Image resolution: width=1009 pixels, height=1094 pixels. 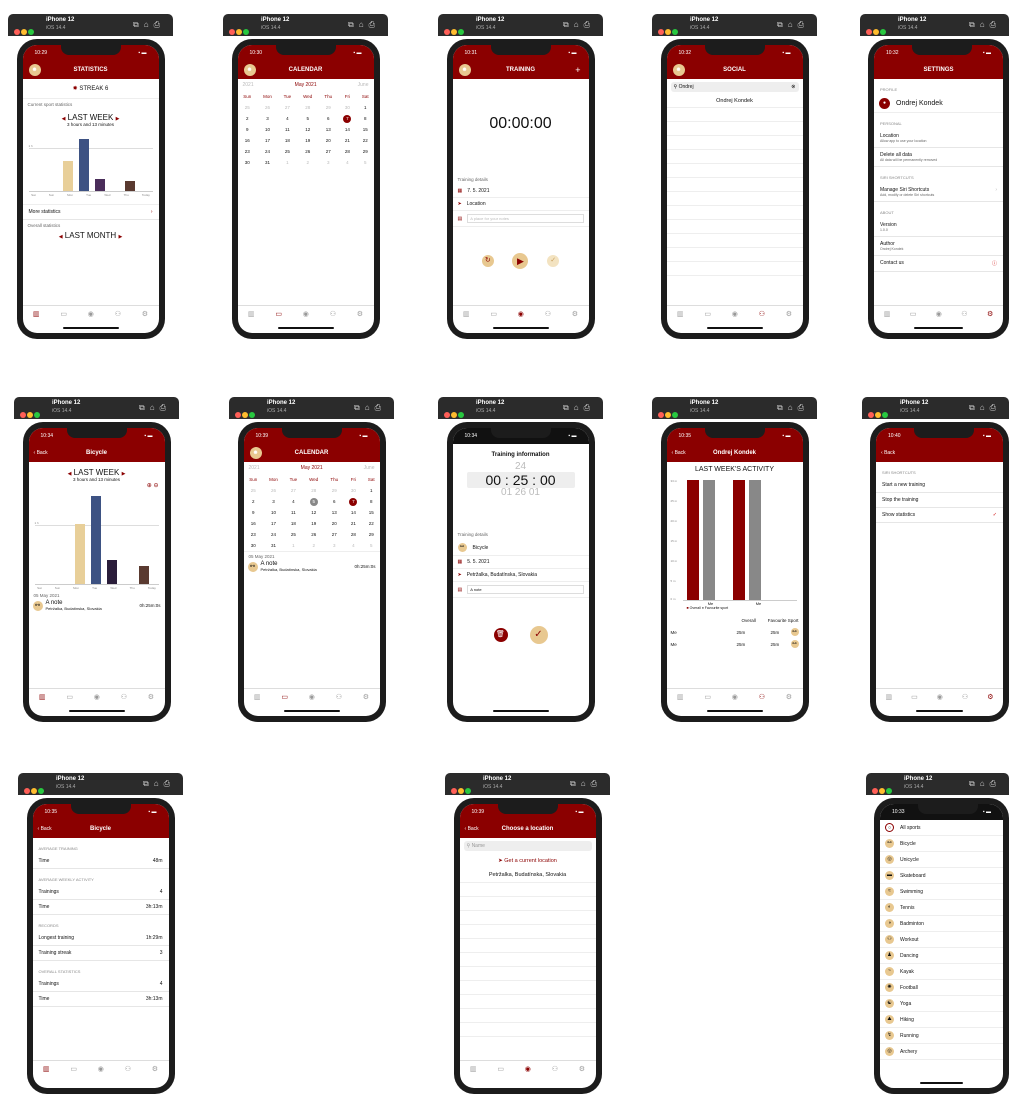 I want to click on sport-item: ~ Kayak, so click(x=941, y=972).